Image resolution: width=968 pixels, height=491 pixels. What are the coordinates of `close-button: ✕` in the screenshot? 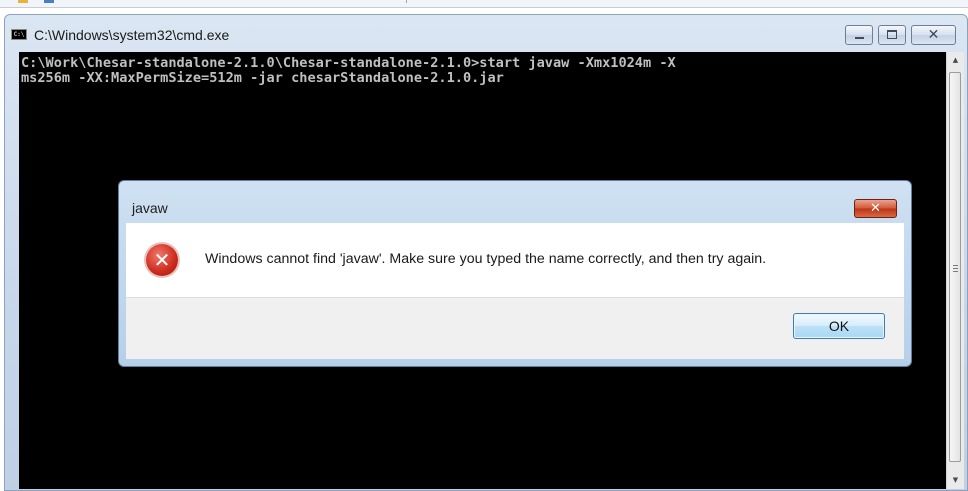 It's located at (933, 35).